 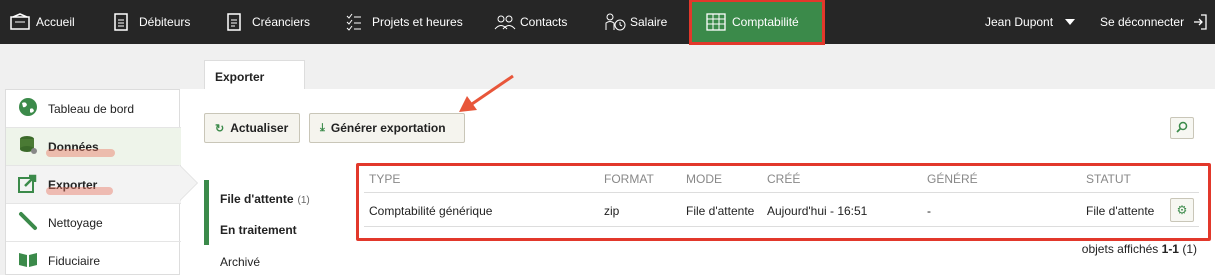 What do you see at coordinates (322, 127) in the screenshot?
I see `download-icon: ⤓` at bounding box center [322, 127].